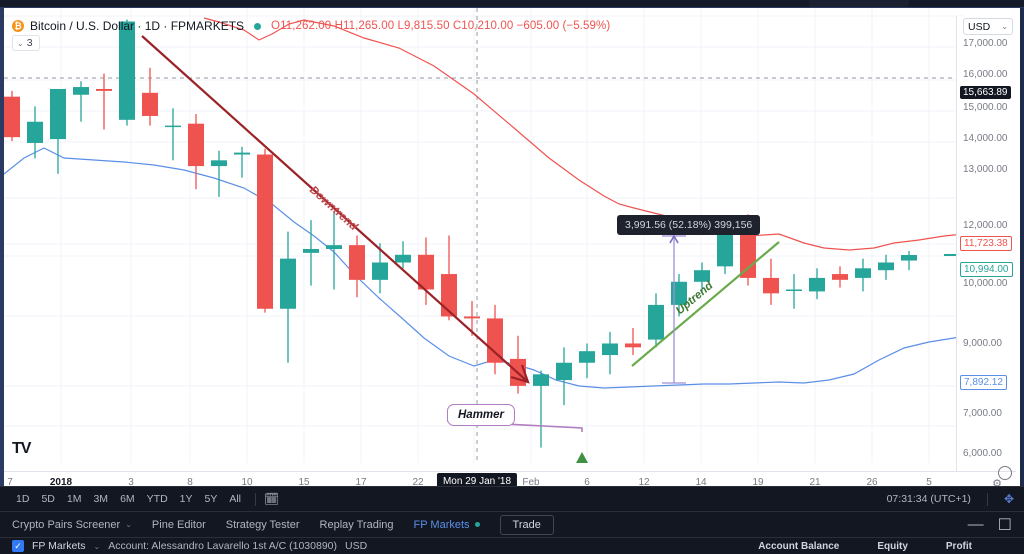  I want to click on tab-strategy-tester: Strategy Tester, so click(263, 525).